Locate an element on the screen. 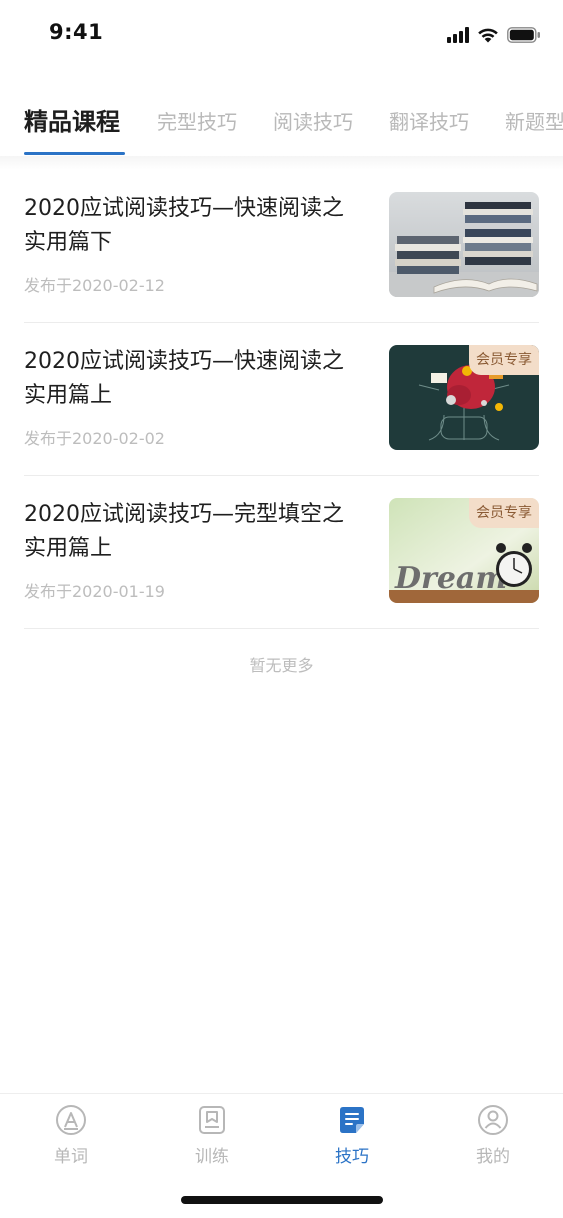 Image resolution: width=563 pixels, height=1218 pixels. course-title: 2020应试阅读技巧—完型填空之实用篇上 is located at coordinates (184, 531).